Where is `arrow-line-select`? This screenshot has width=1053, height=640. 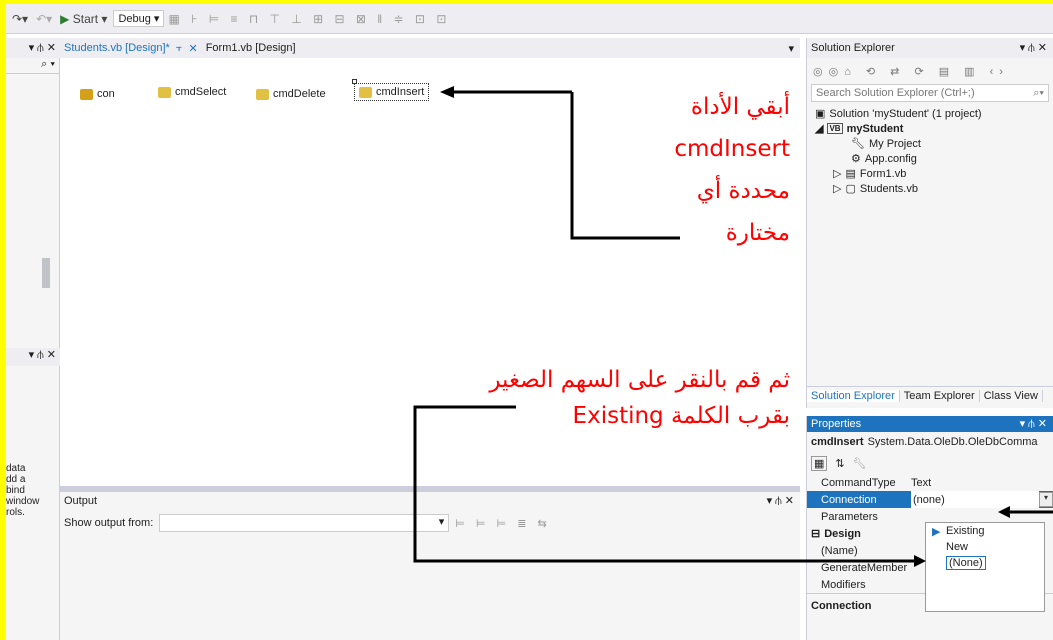 arrow-line-select is located at coordinates (625, 166).